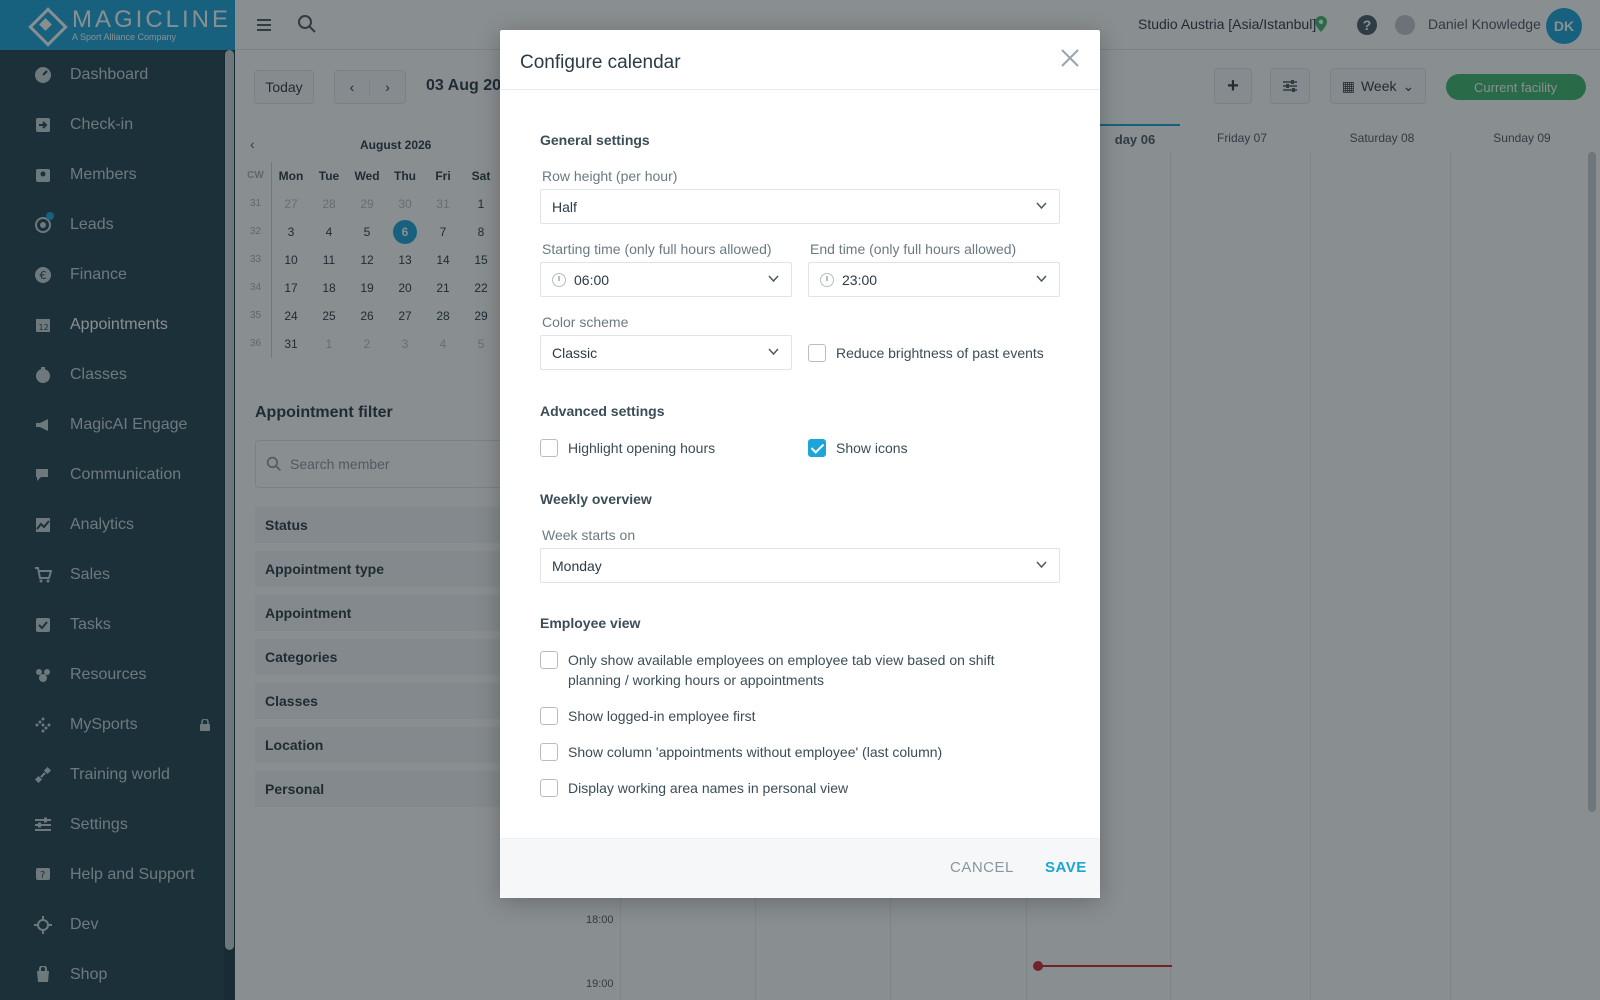 Image resolution: width=1600 pixels, height=1000 pixels. Describe the element at coordinates (982, 867) in the screenshot. I see `cancel-button: CANCEL` at that location.